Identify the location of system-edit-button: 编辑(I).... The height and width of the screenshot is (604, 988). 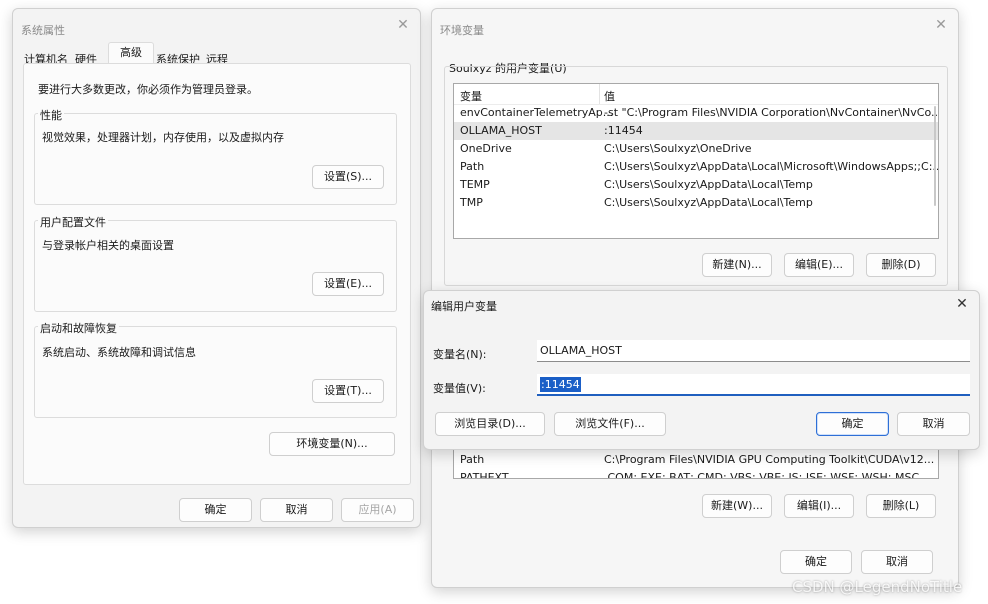
(819, 506).